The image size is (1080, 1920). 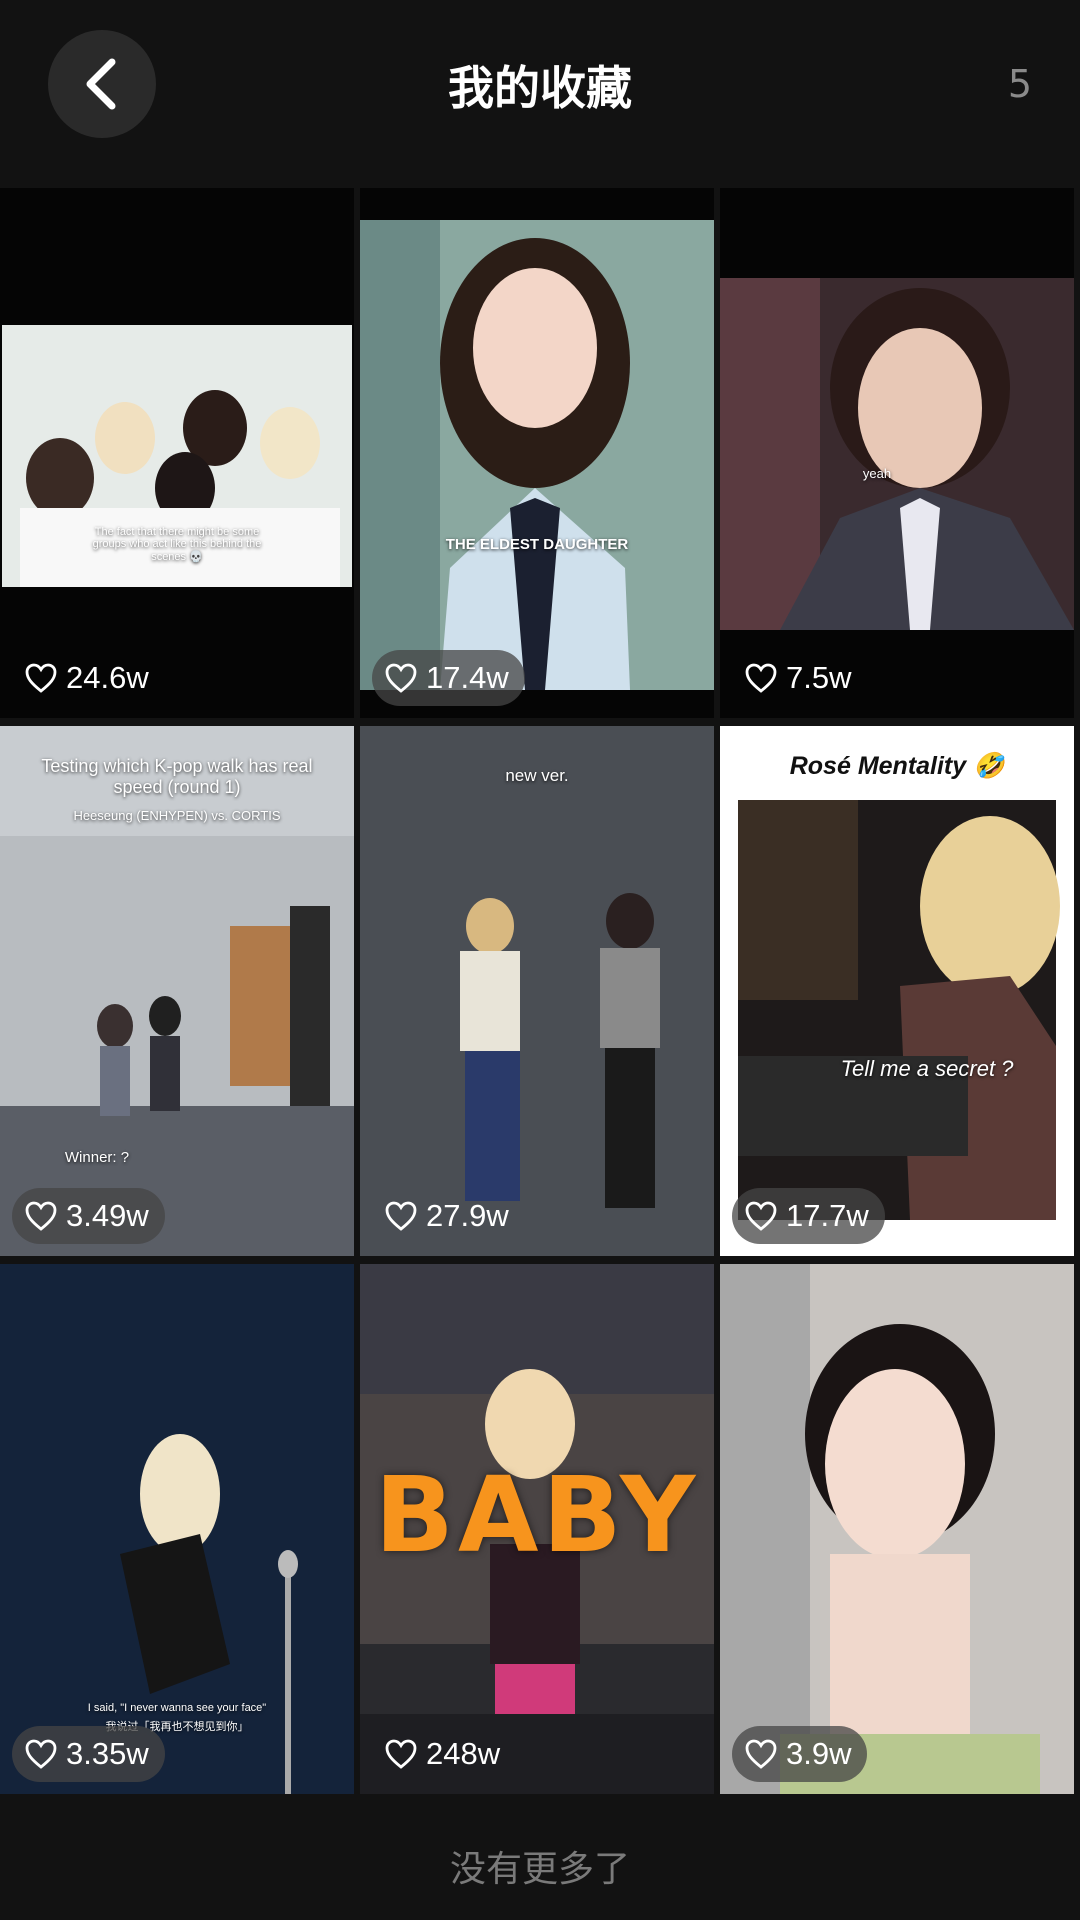 I want to click on like-count-value: 3.35w, so click(x=107, y=1753).